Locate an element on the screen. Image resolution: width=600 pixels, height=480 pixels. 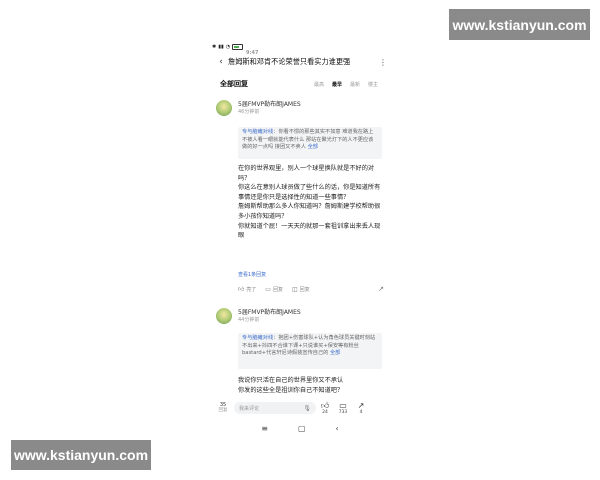
share-button: ↗ 4 is located at coordinates (361, 408).